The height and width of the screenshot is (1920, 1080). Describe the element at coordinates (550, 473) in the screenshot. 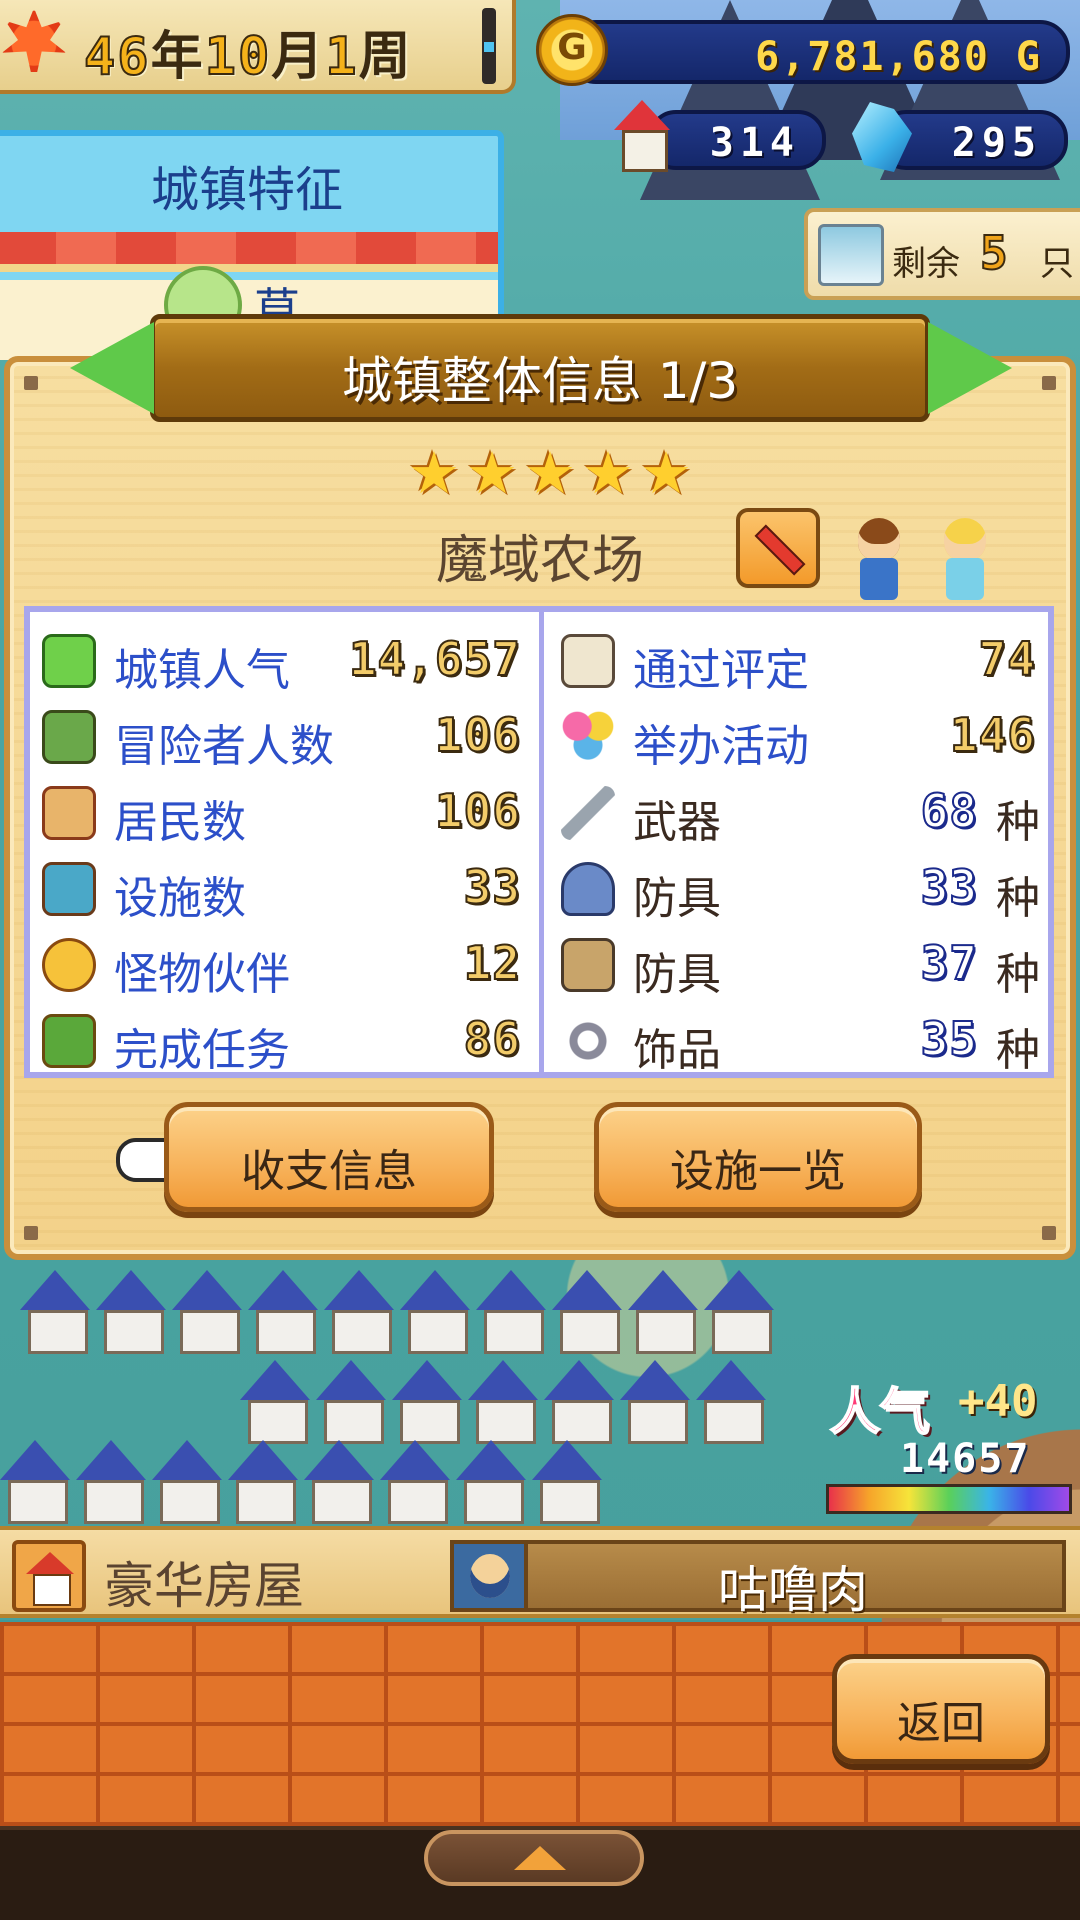

I see `town-rank-stars: ★ ★ ★ ★ ★` at that location.